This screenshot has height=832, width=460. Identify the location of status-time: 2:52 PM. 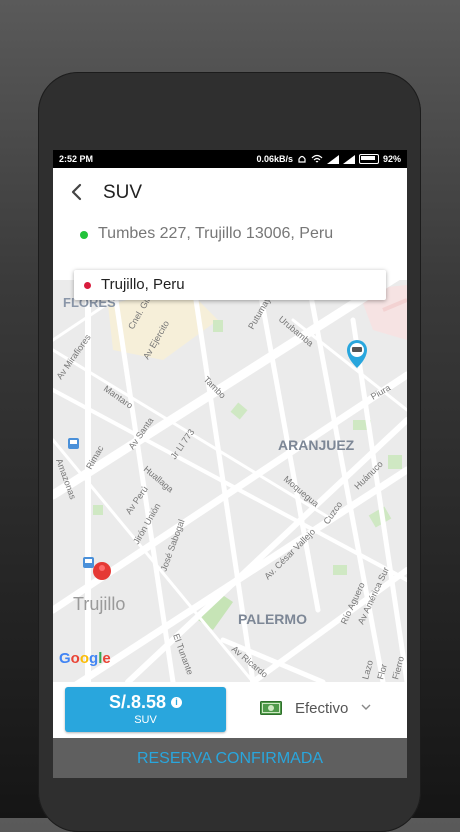
(76, 159).